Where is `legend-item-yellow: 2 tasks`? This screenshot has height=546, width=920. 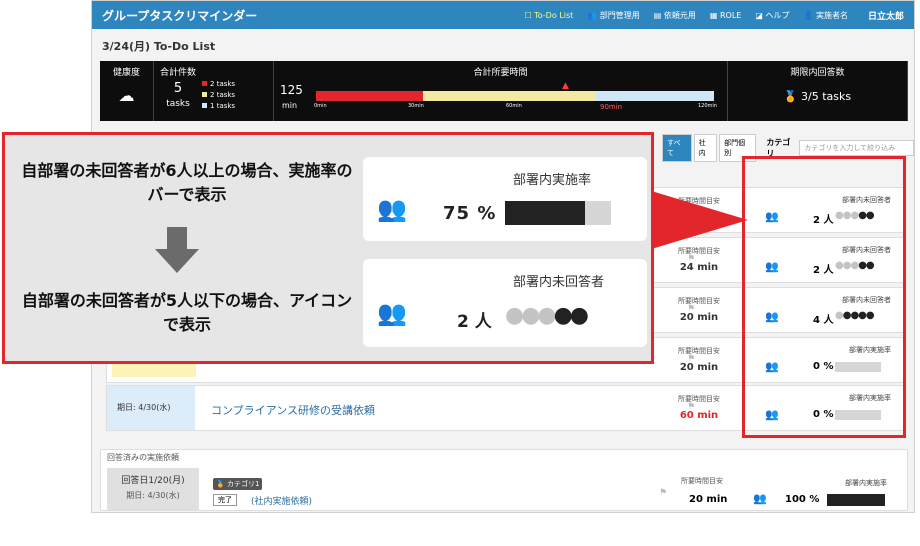 legend-item-yellow: 2 tasks is located at coordinates (218, 95).